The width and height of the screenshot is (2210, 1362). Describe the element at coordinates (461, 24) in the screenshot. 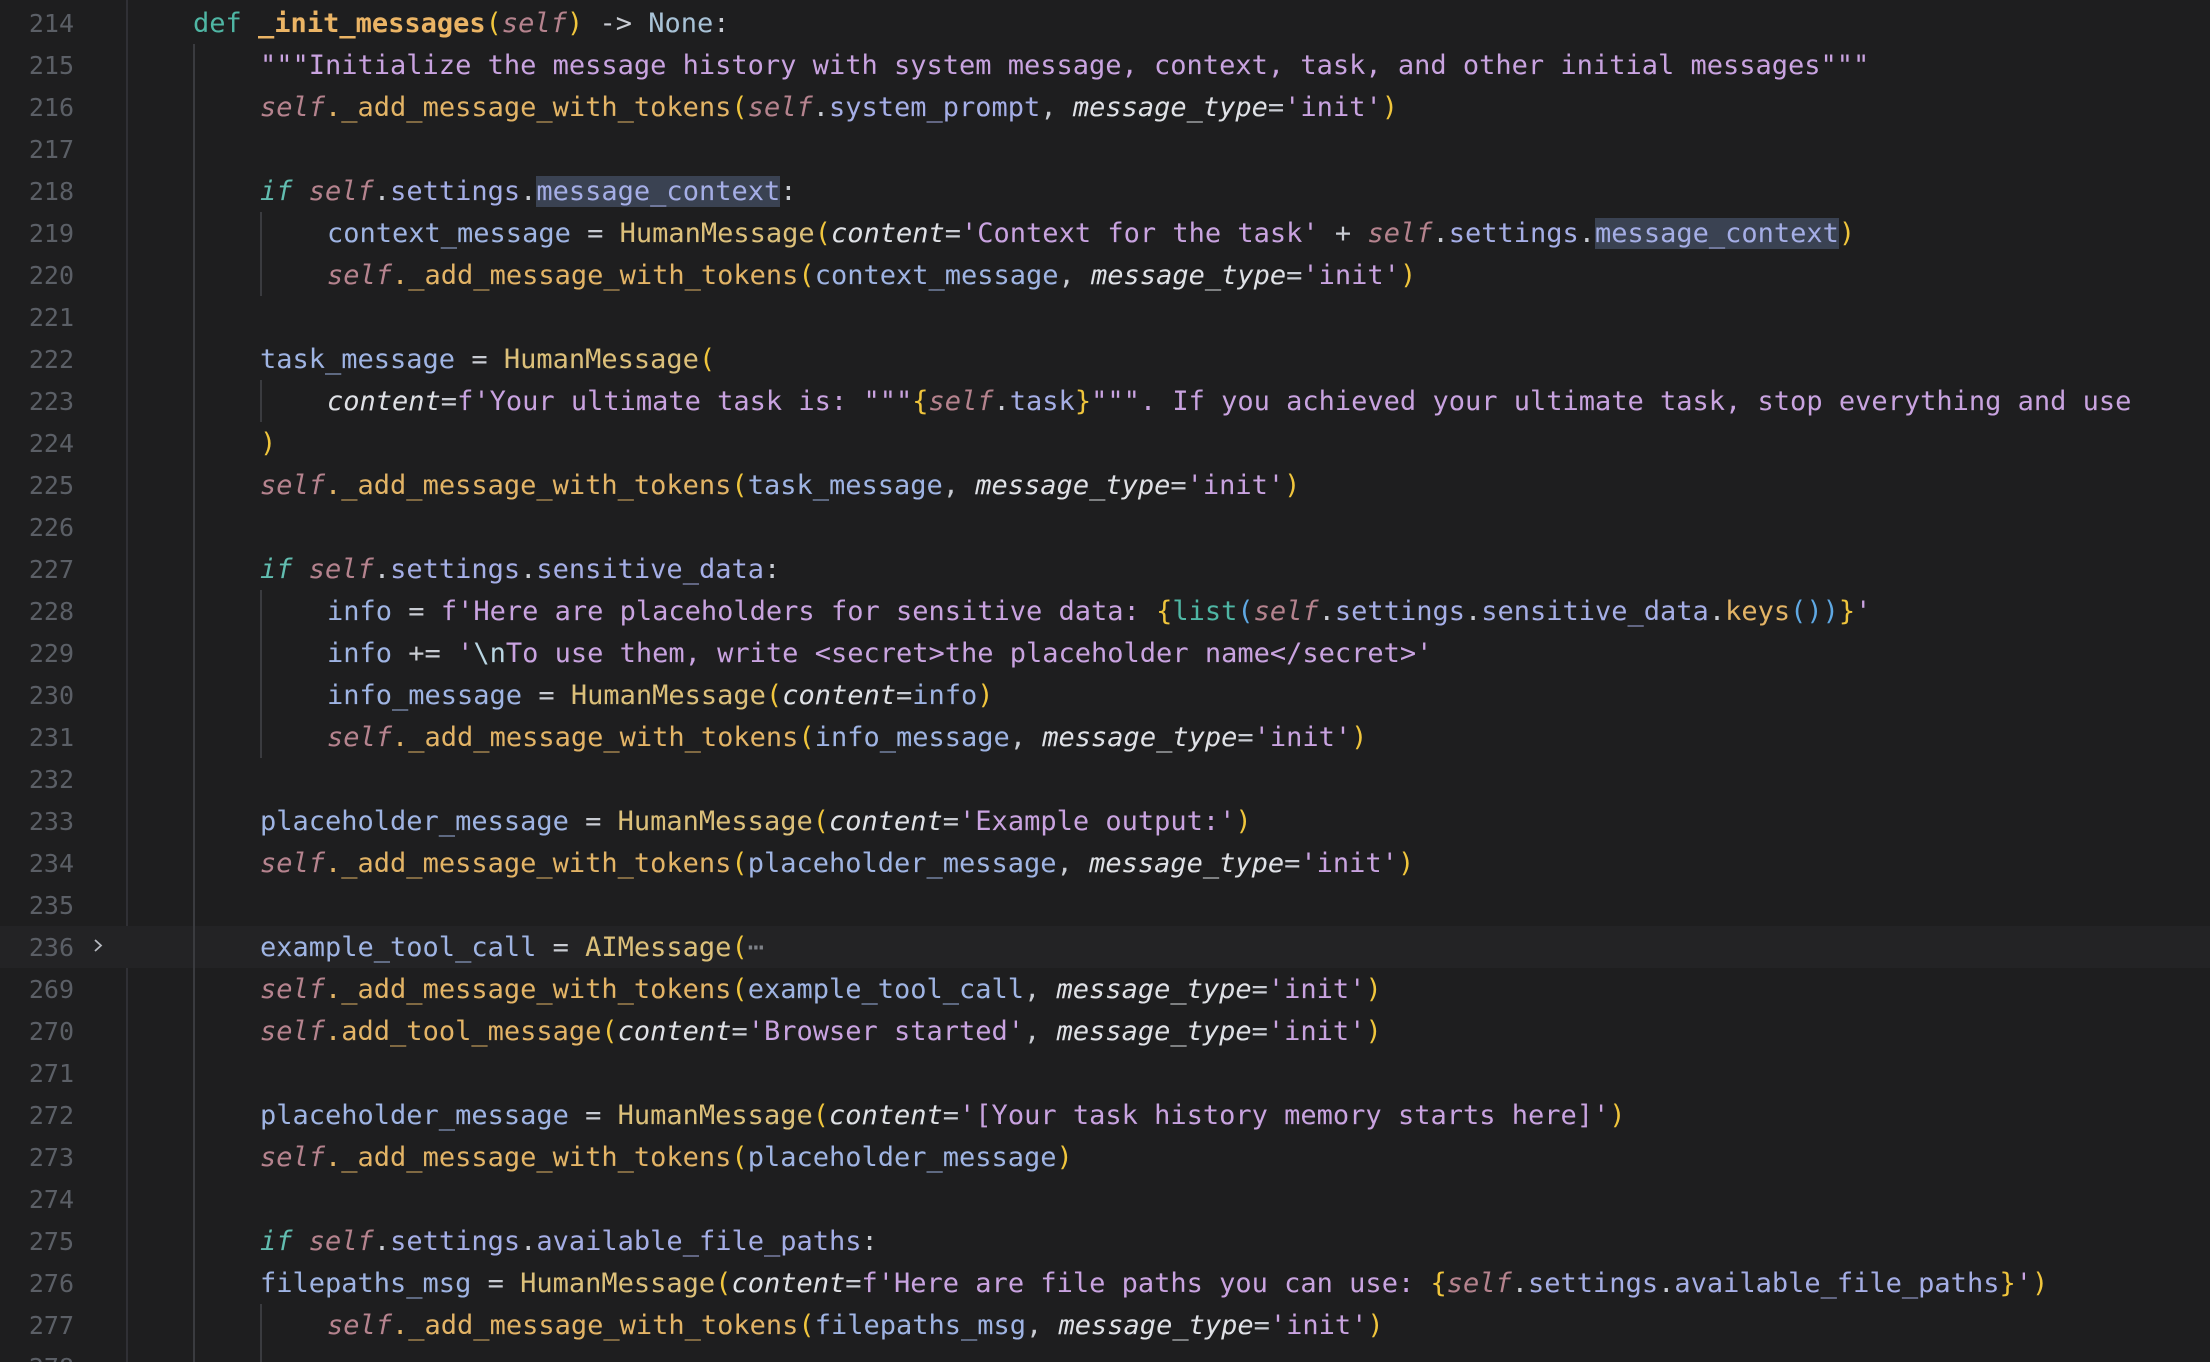

I see `code-text: def _init_messages(self) -> None:` at that location.